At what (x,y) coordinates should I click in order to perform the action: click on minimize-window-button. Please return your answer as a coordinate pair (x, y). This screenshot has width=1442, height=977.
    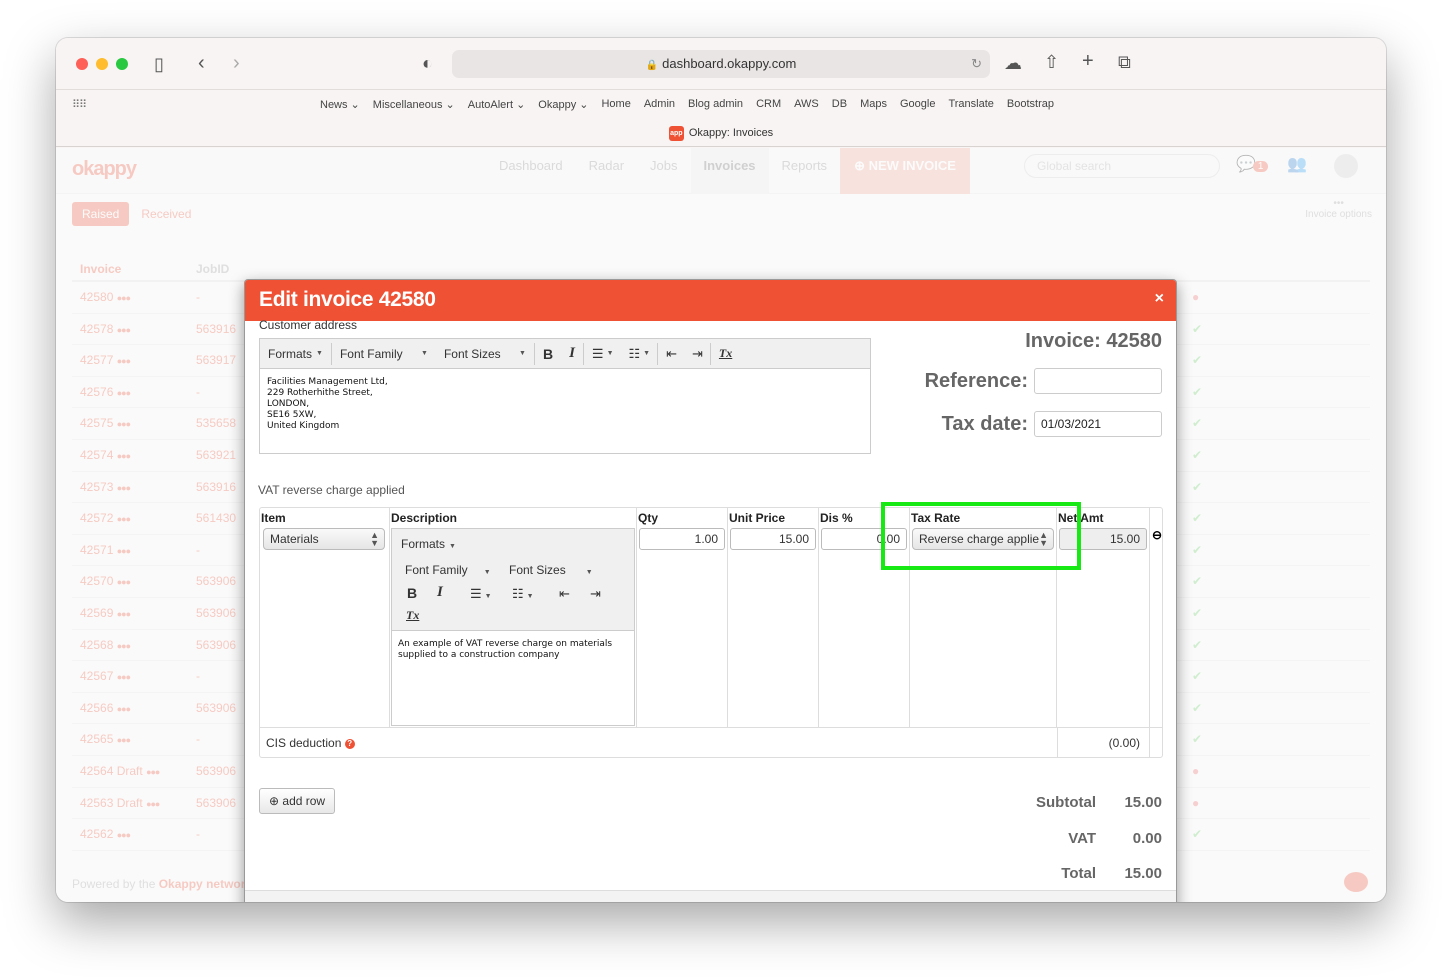
    Looking at the image, I should click on (102, 64).